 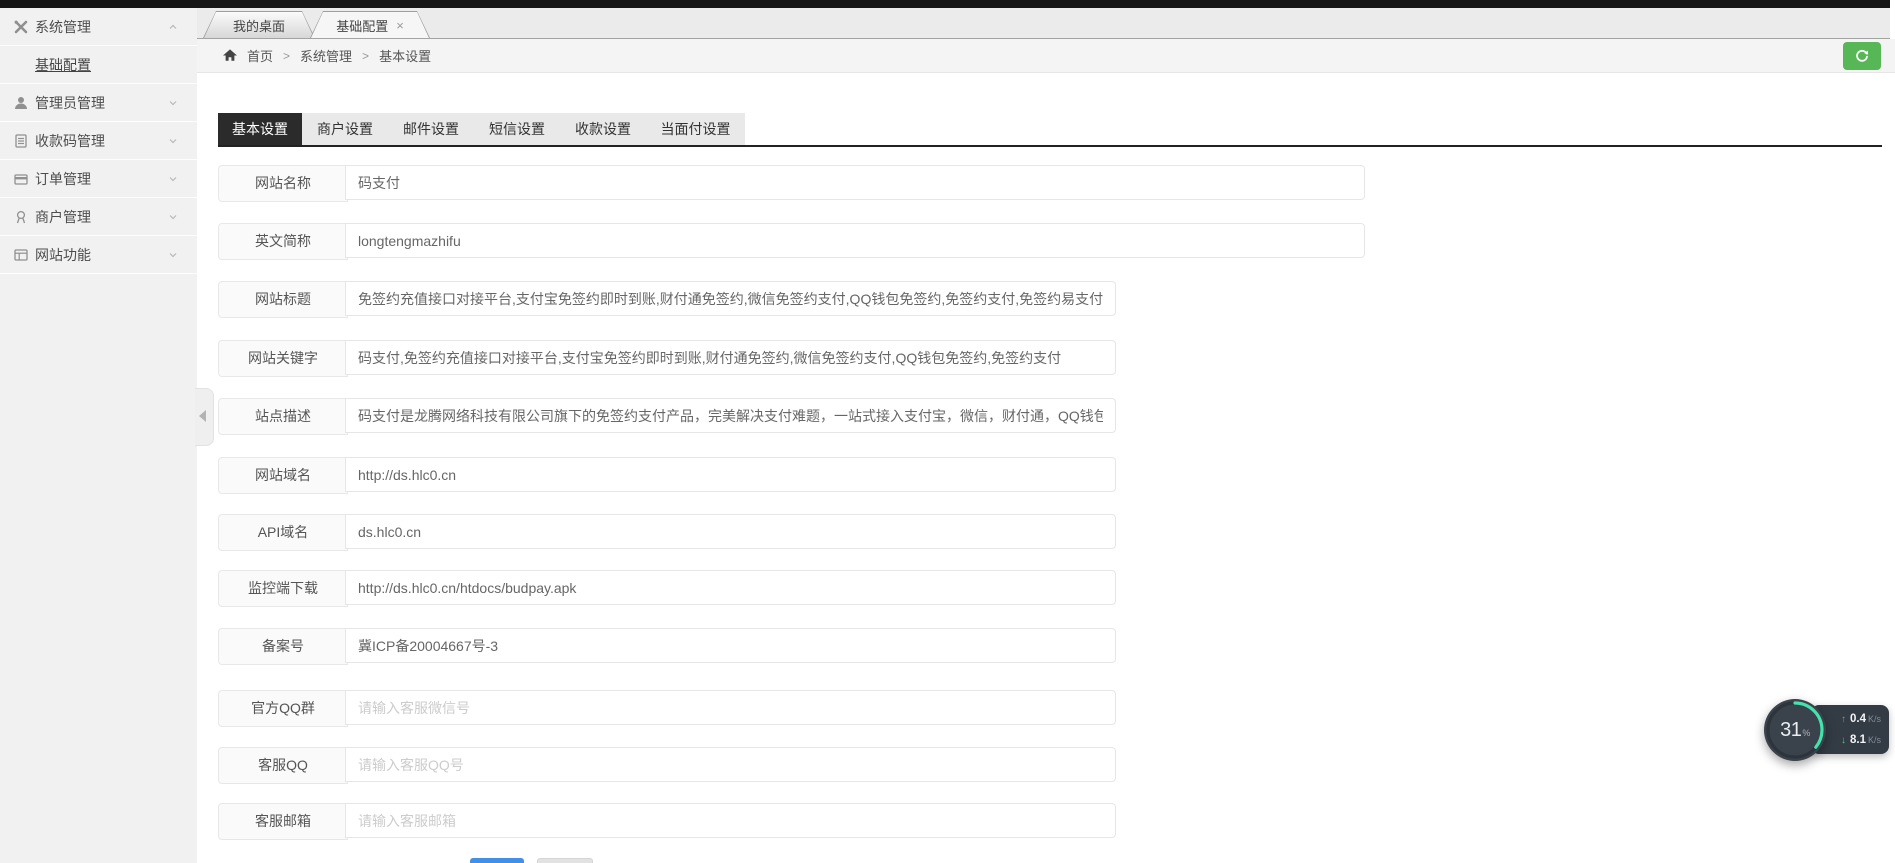 I want to click on sidebar-collapse-handle, so click(x=204, y=417).